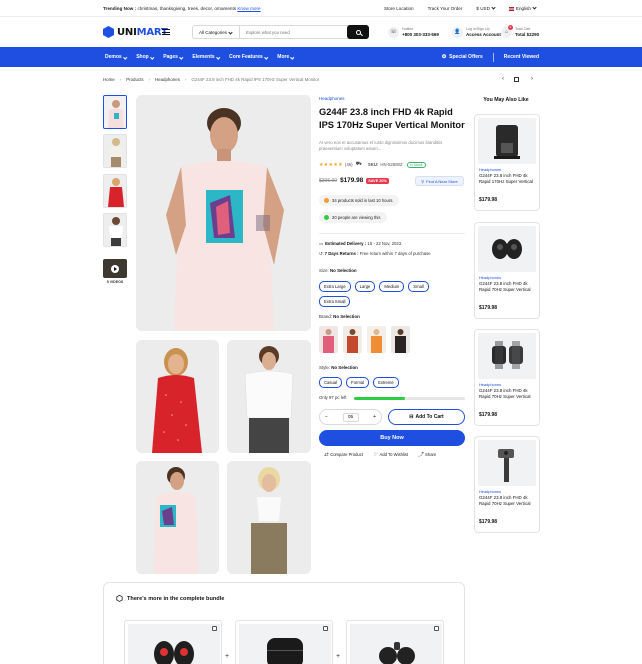  Describe the element at coordinates (486, 8) in the screenshot. I see `currency-select: $ USD` at that location.